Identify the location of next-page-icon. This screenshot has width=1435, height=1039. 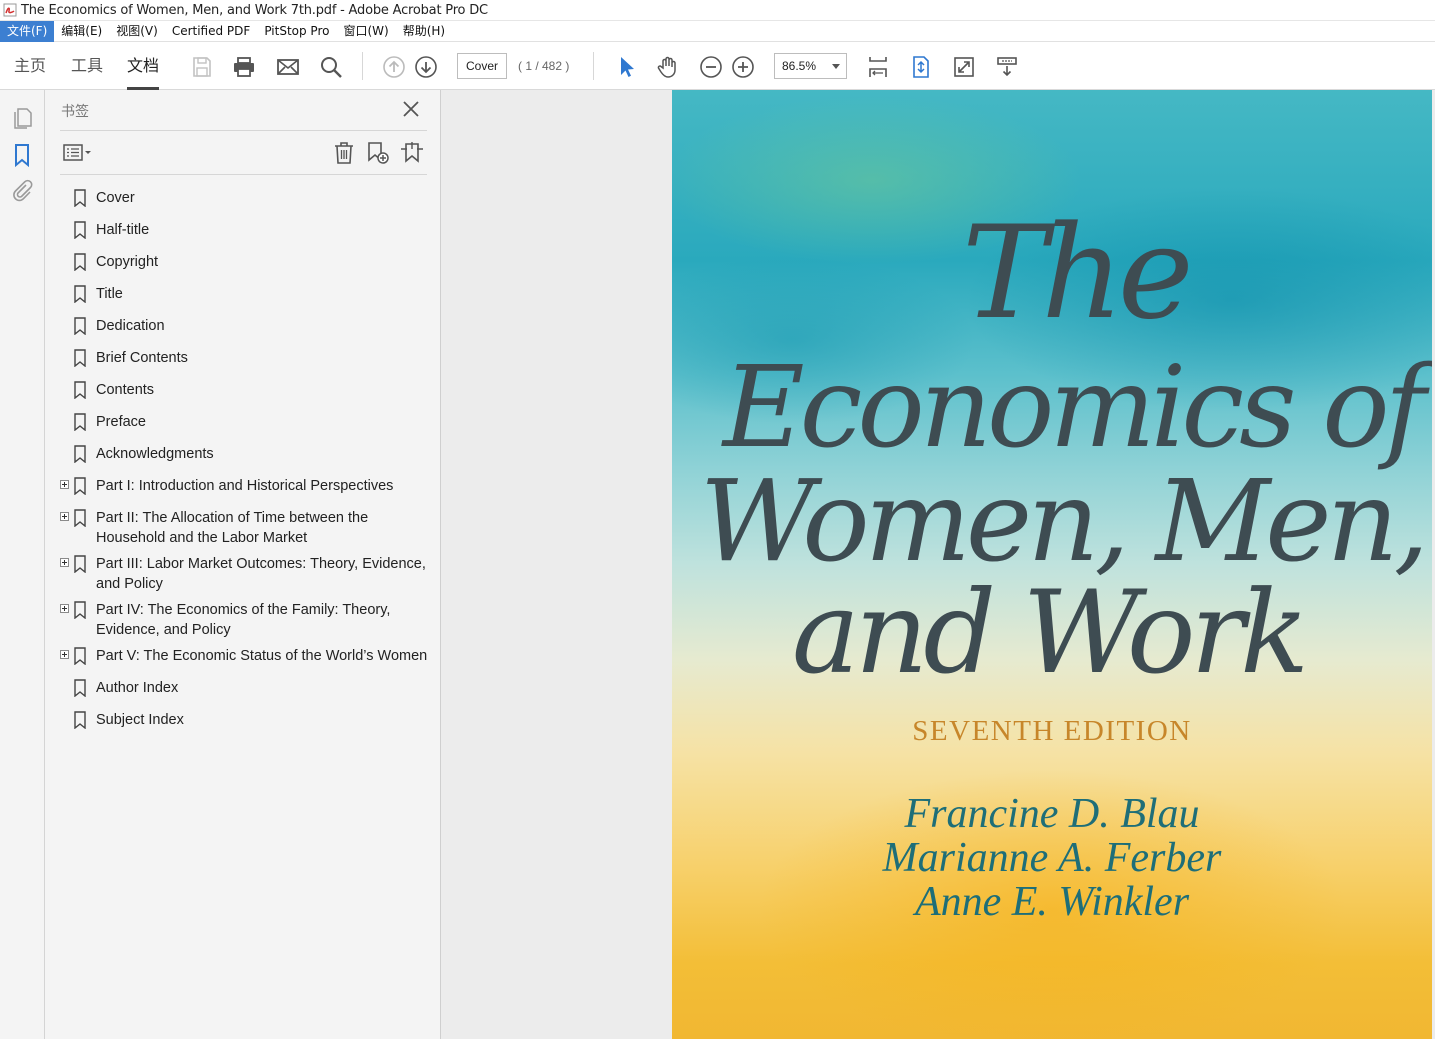
(426, 67).